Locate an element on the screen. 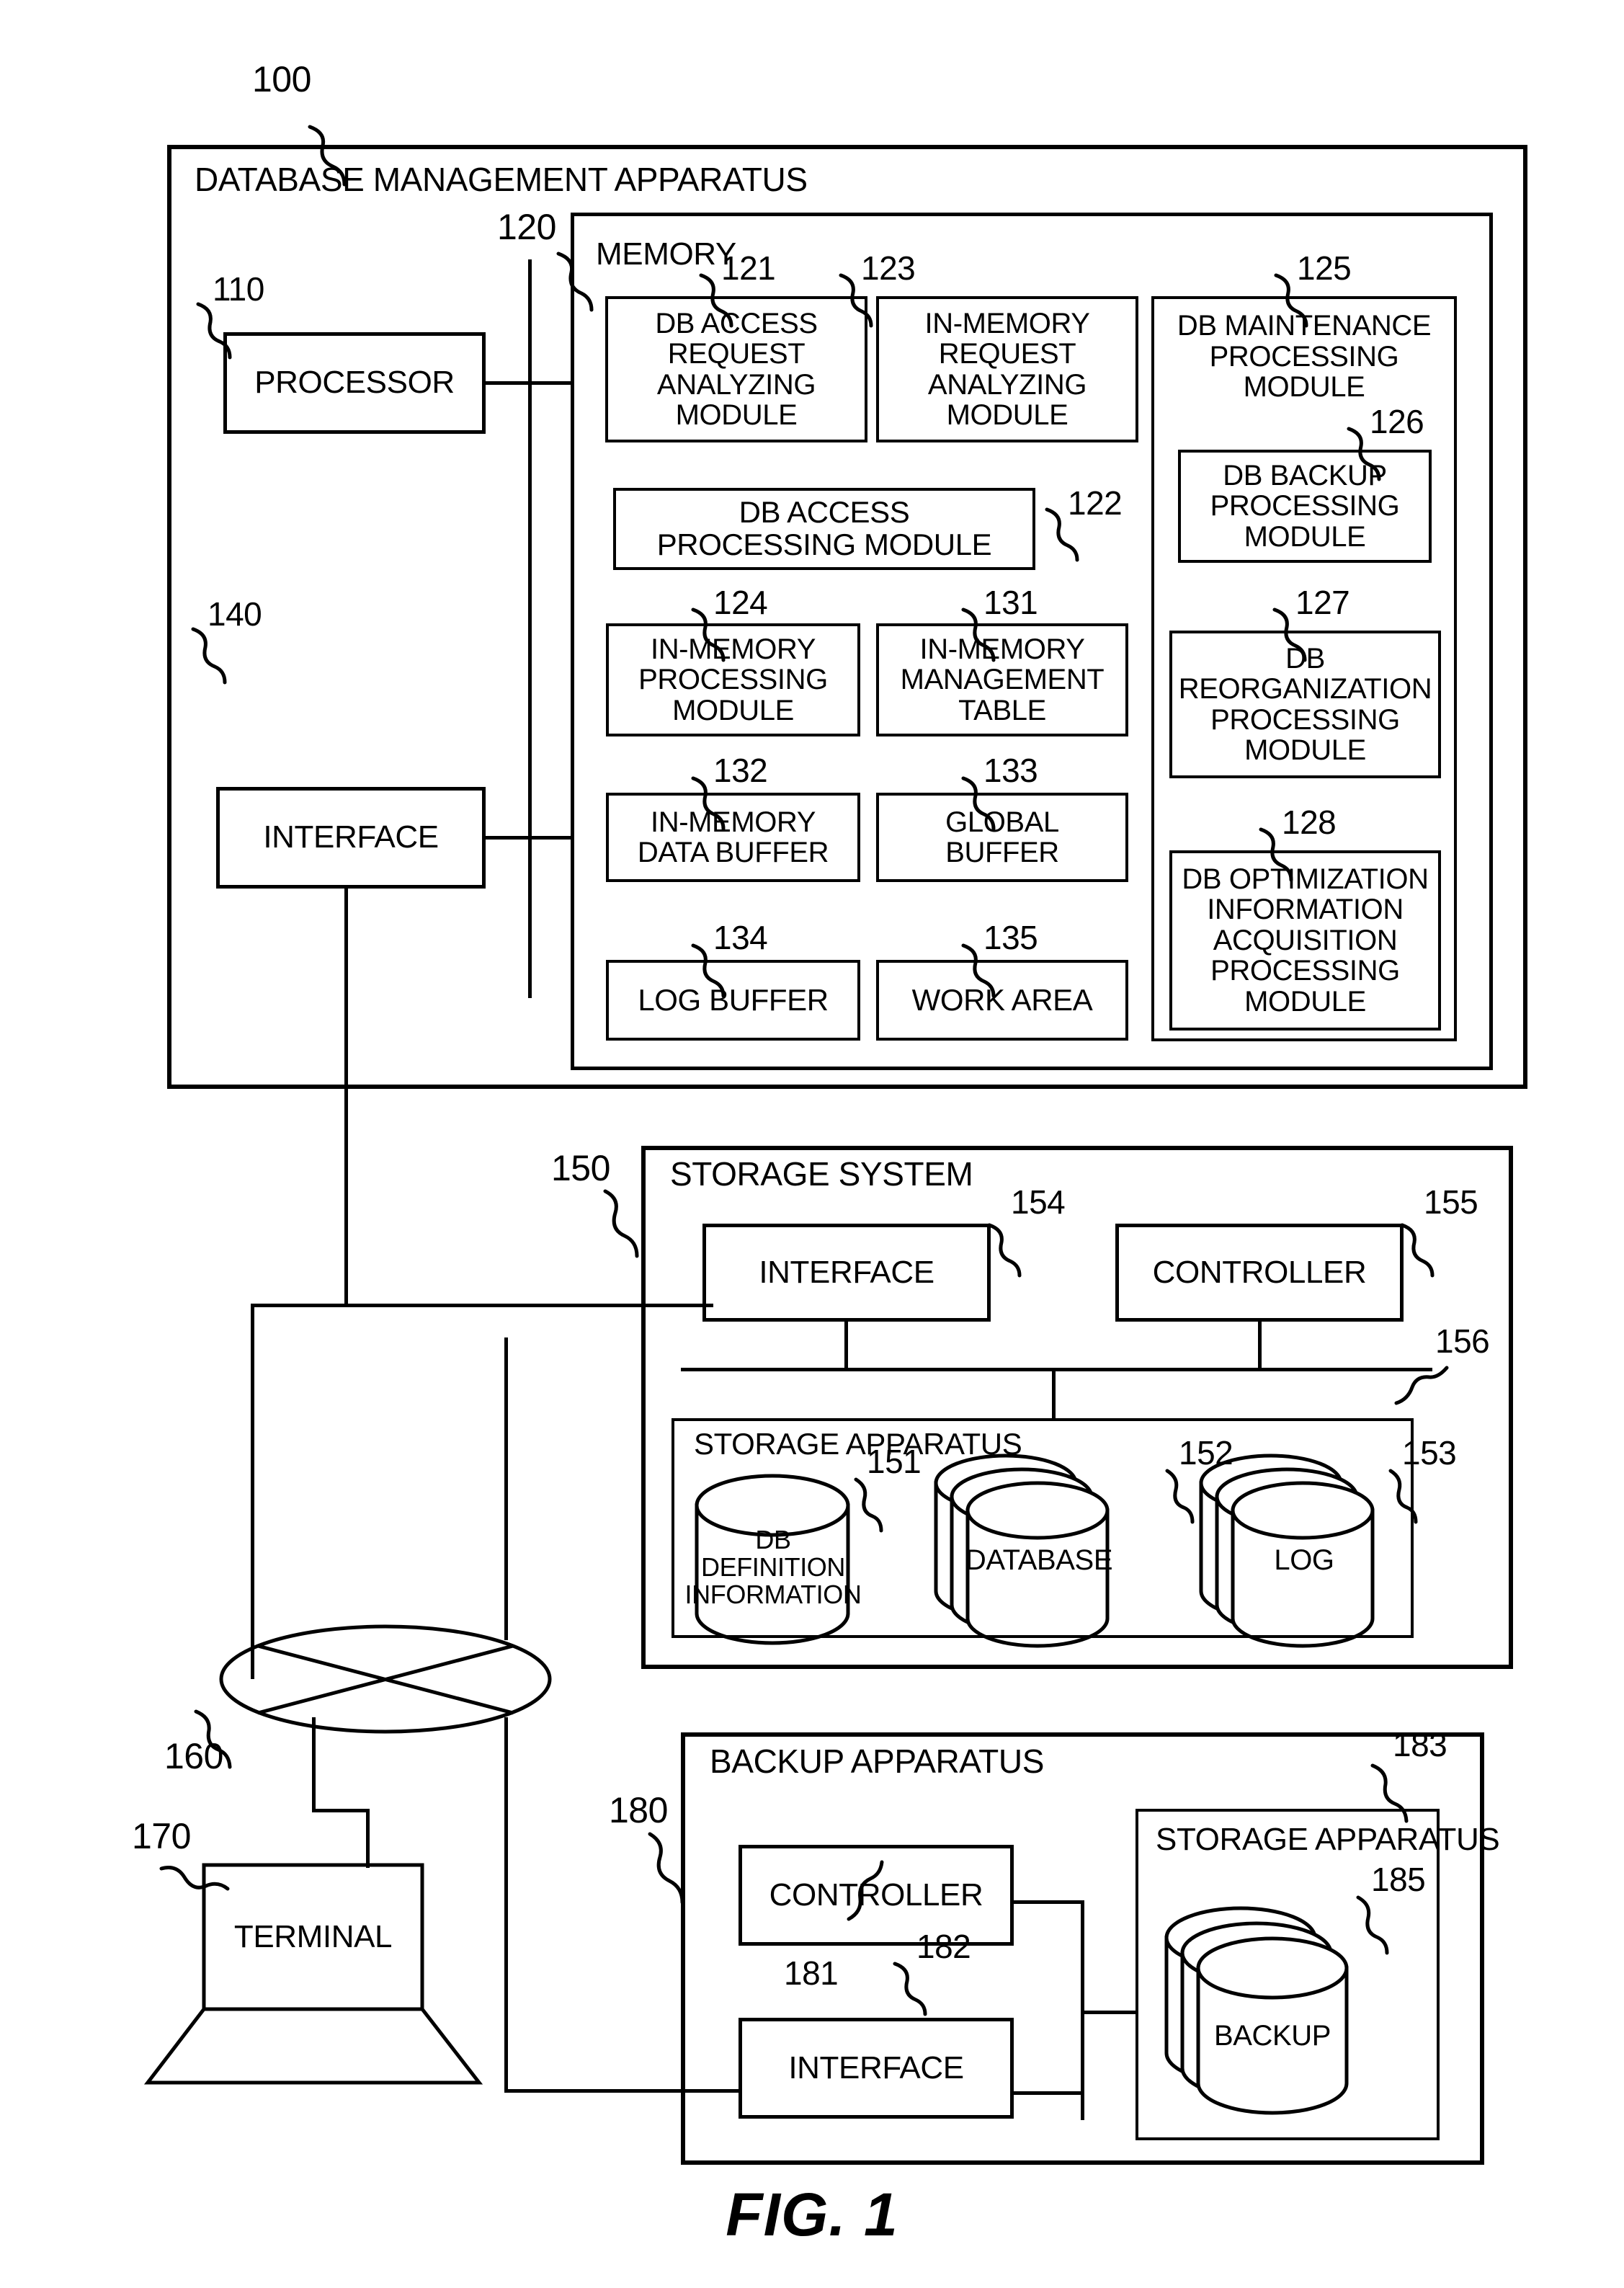 This screenshot has width=1624, height=2288. wire-if140-down is located at coordinates (346, 1098).